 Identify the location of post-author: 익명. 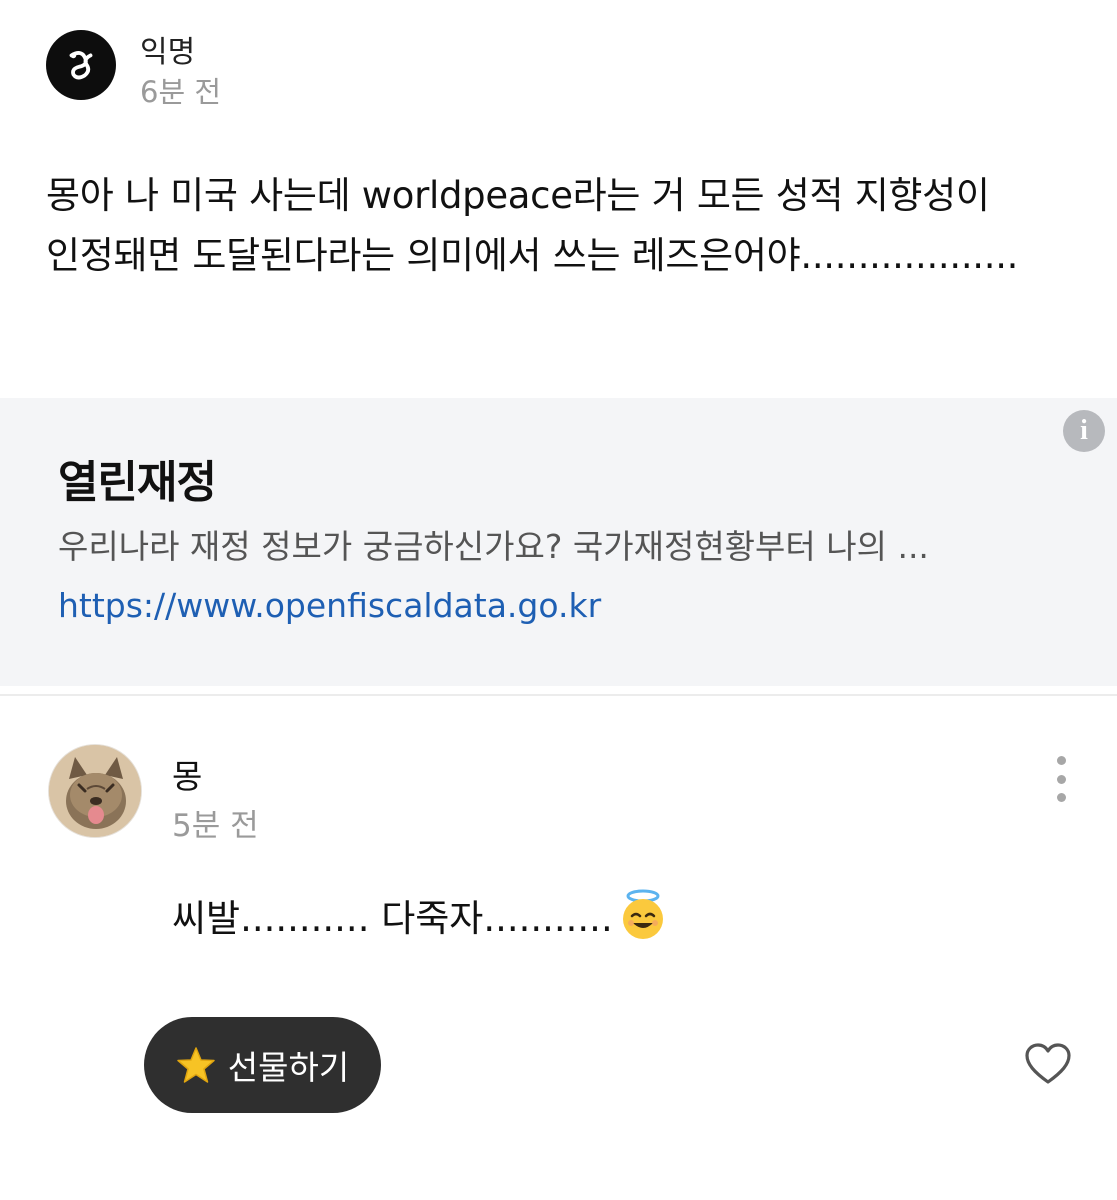
(168, 52).